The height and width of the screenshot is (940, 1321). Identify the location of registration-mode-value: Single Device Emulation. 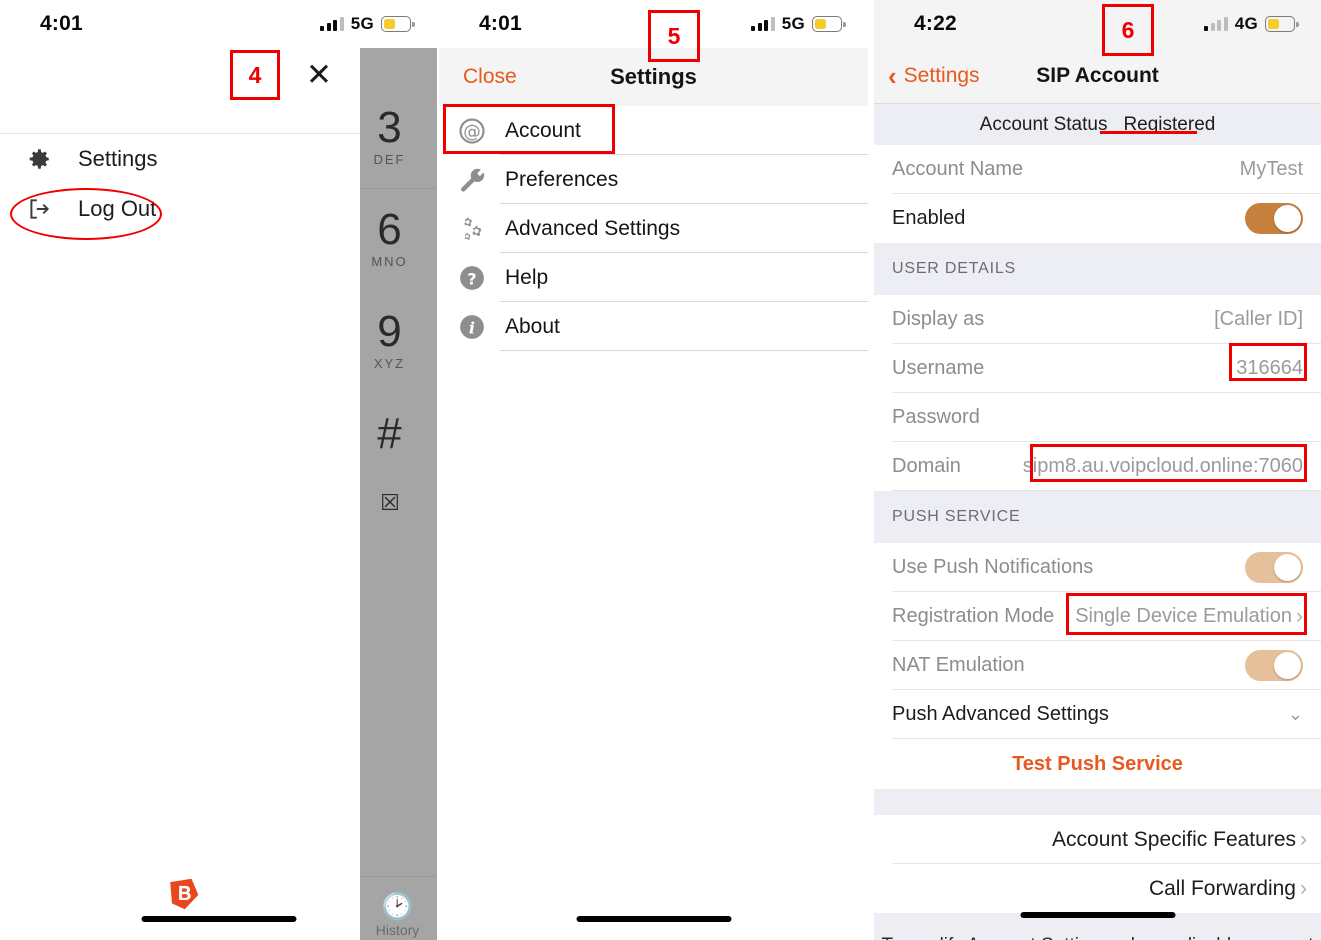
(1183, 616).